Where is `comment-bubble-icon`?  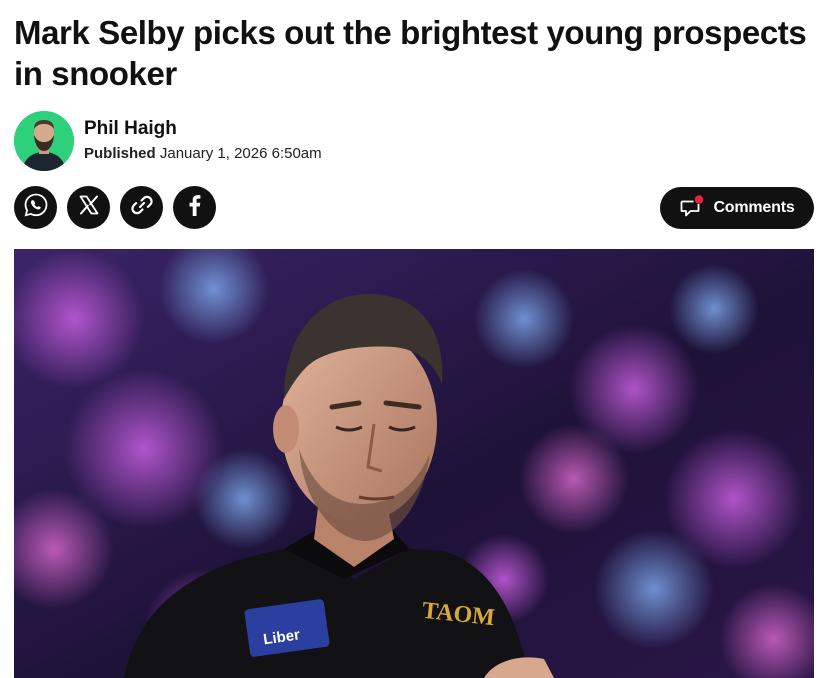 comment-bubble-icon is located at coordinates (692, 208).